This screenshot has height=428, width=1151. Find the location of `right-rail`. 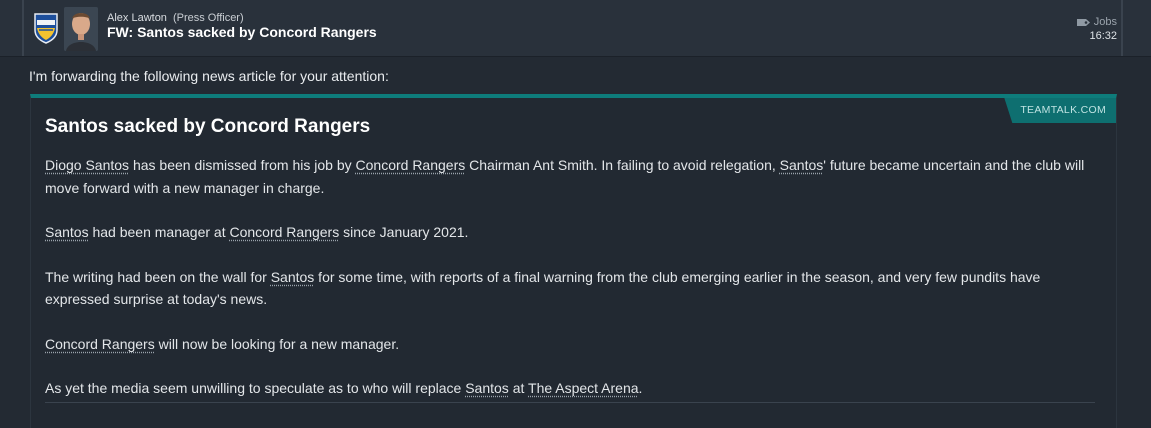

right-rail is located at coordinates (1122, 28).